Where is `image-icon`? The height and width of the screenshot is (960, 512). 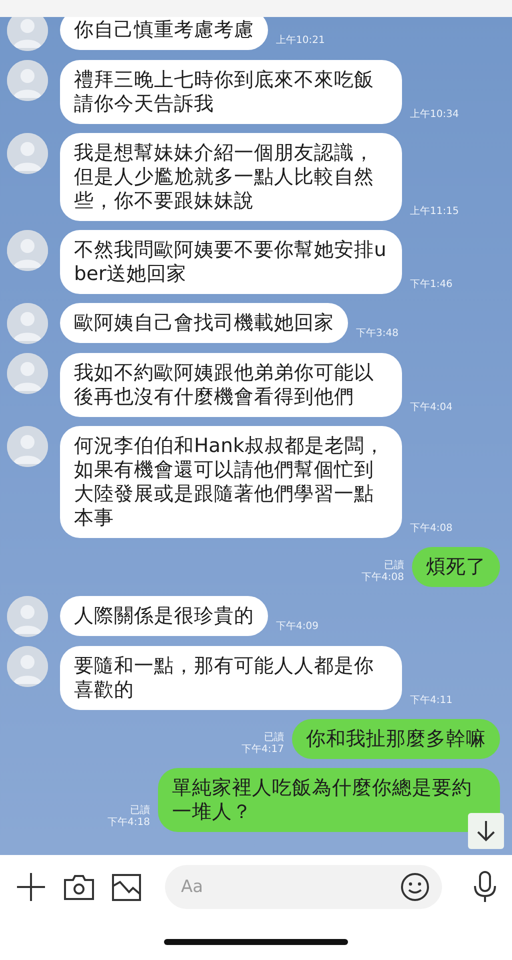
image-icon is located at coordinates (126, 887).